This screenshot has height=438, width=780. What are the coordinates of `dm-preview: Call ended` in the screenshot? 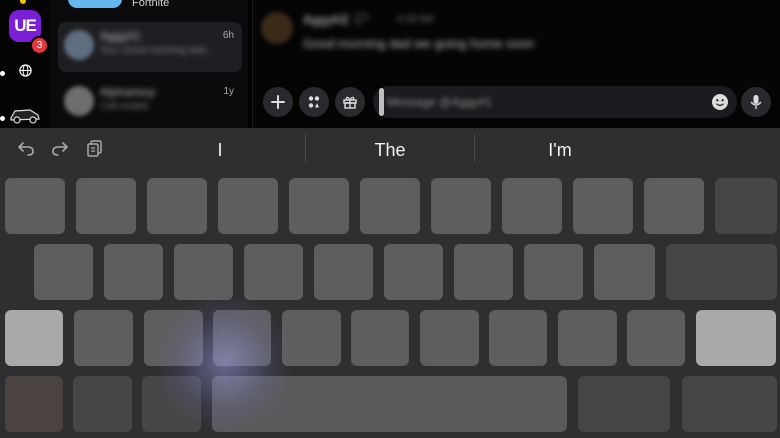 It's located at (124, 106).